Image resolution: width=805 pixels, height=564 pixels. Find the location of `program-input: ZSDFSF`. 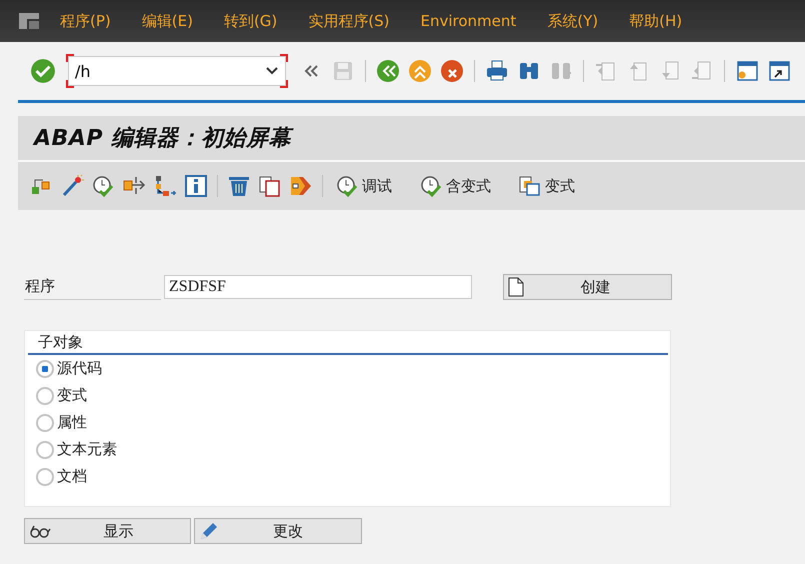

program-input: ZSDFSF is located at coordinates (318, 287).